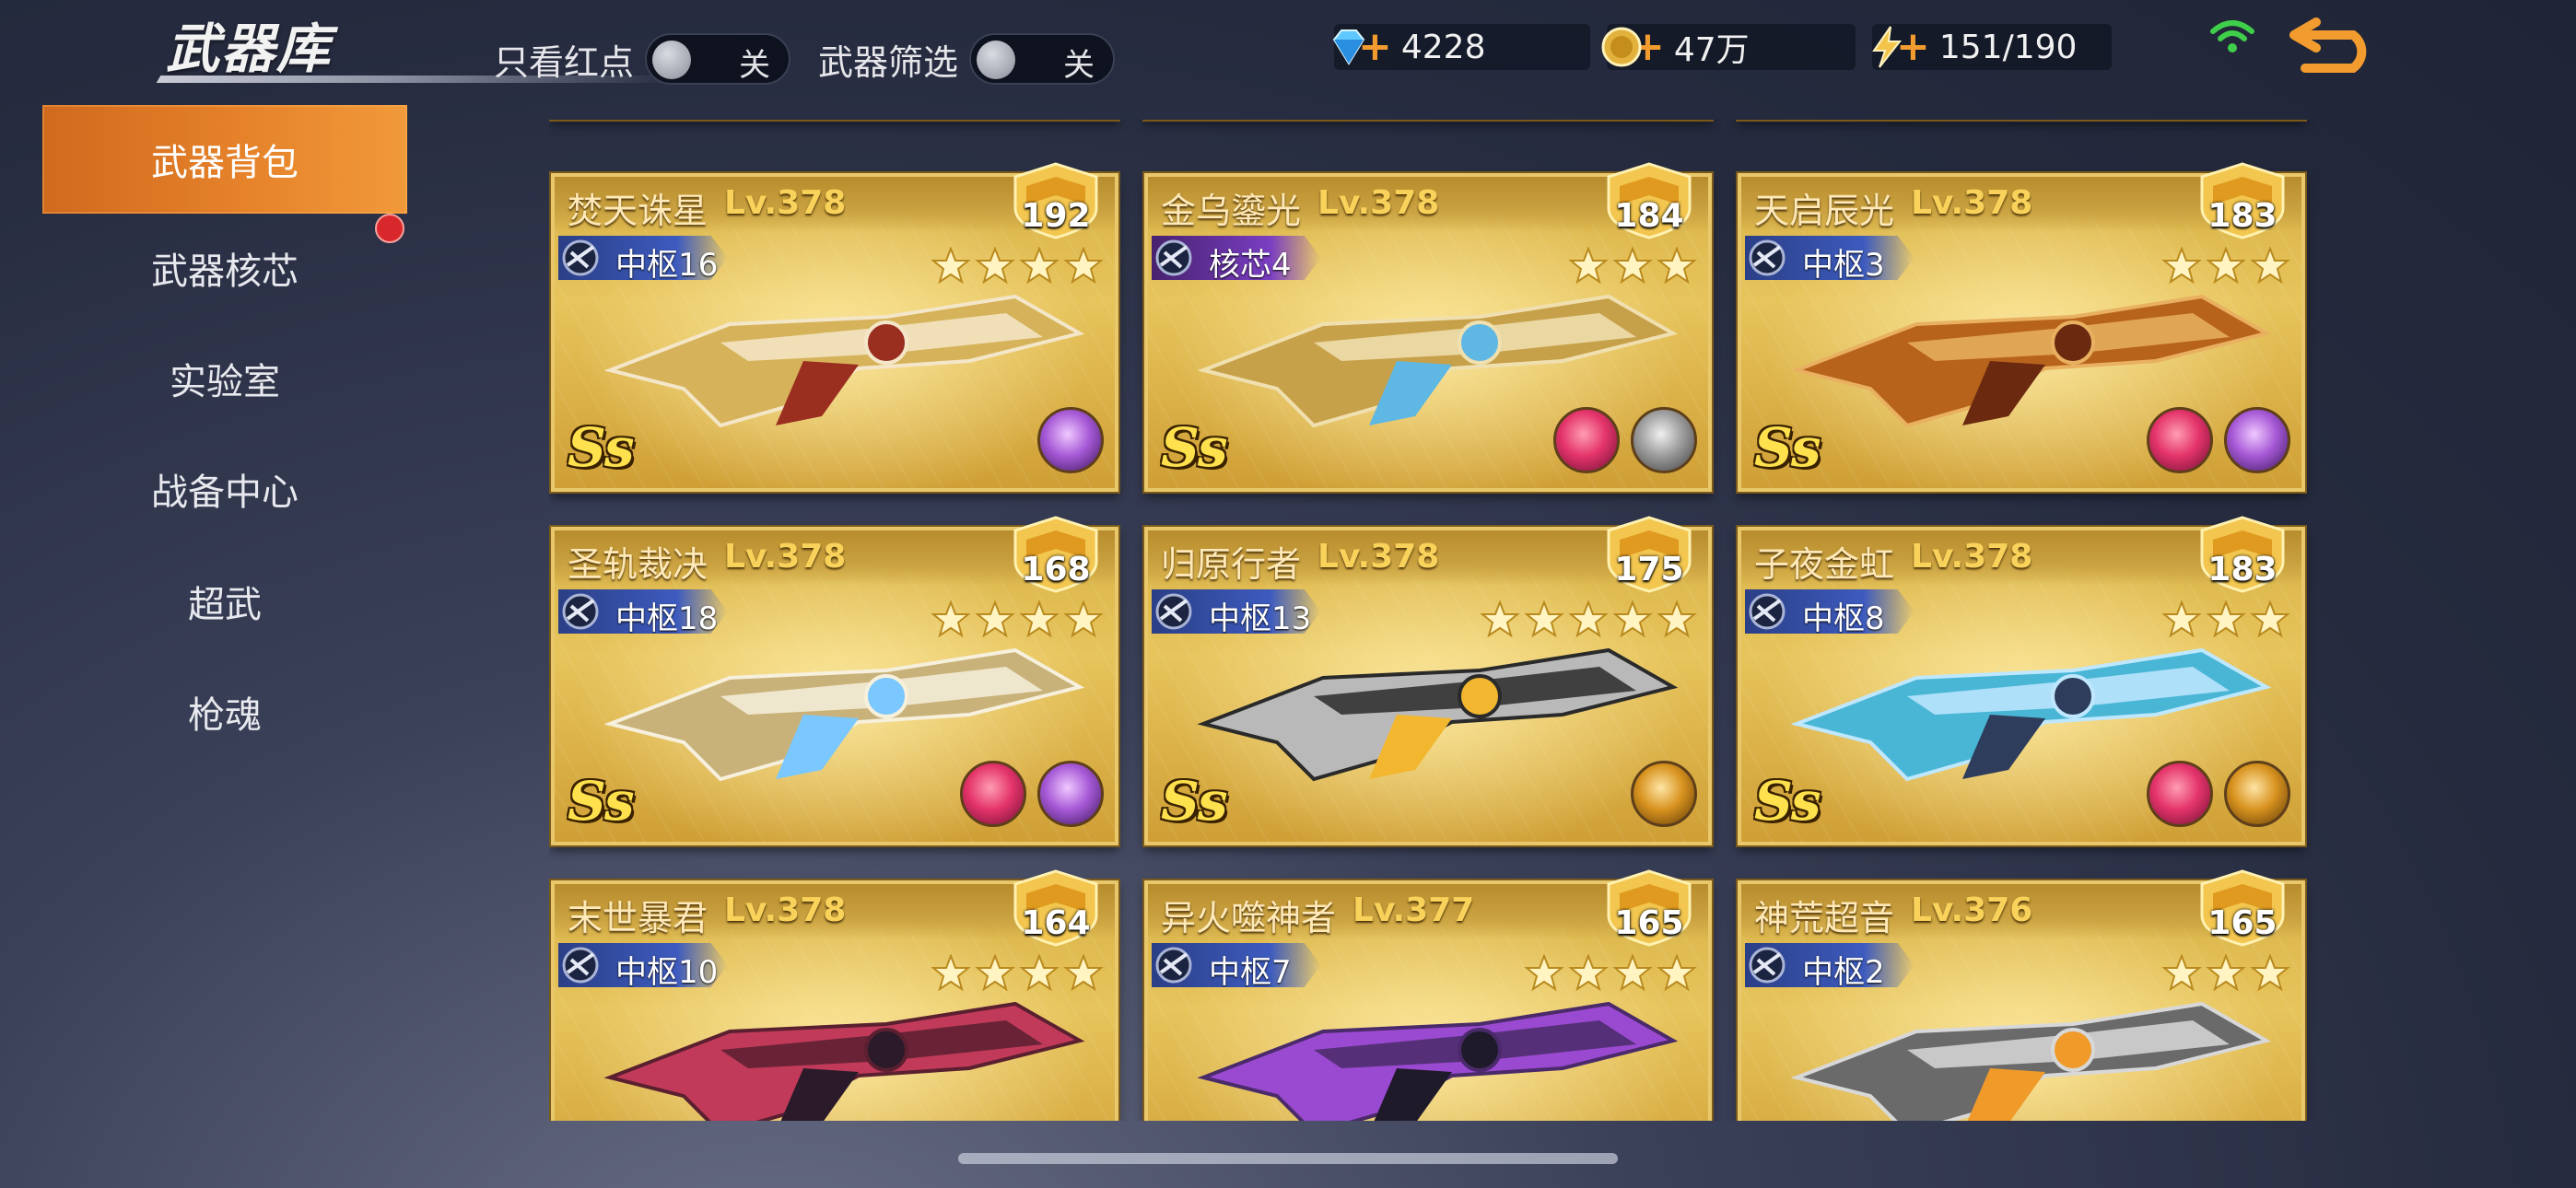 This screenshot has height=1188, width=2576. I want to click on weapon-filter: 武器筛选 关, so click(967, 59).